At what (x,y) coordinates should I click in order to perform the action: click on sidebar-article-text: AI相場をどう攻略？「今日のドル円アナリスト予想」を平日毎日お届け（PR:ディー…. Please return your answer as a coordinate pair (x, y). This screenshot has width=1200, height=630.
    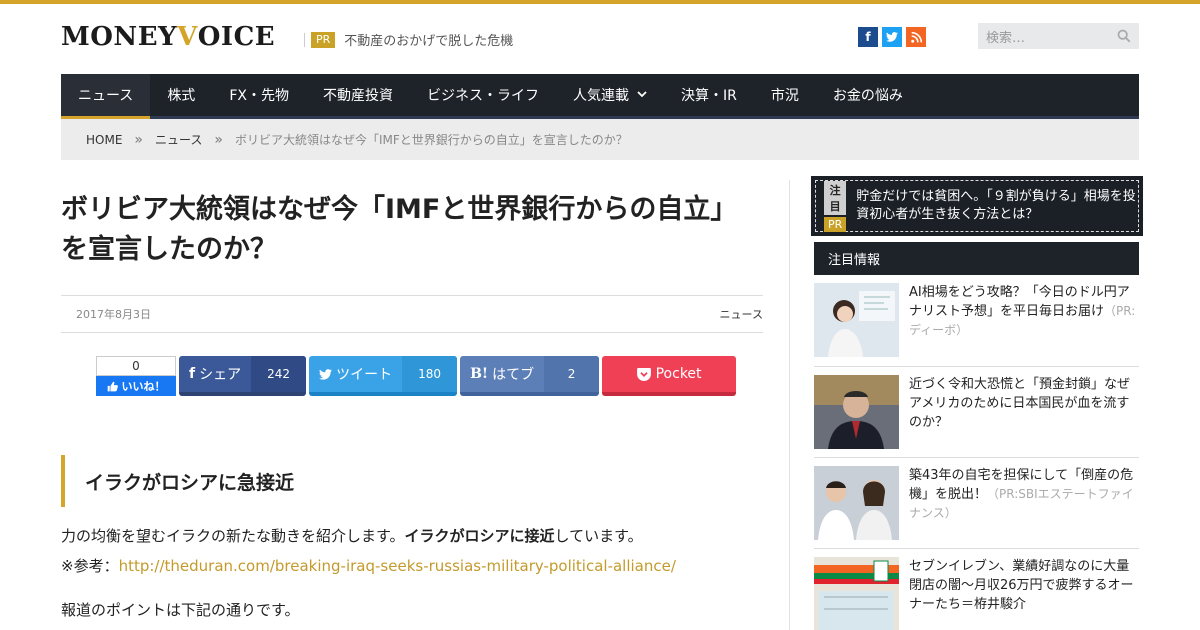
    Looking at the image, I should click on (1024, 324).